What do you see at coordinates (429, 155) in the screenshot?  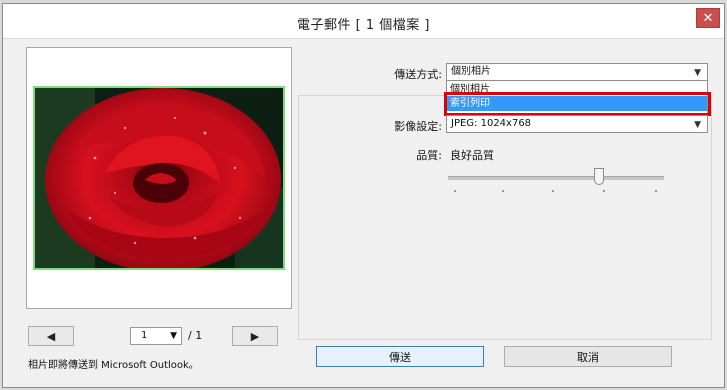 I see `quality-label: 品質:` at bounding box center [429, 155].